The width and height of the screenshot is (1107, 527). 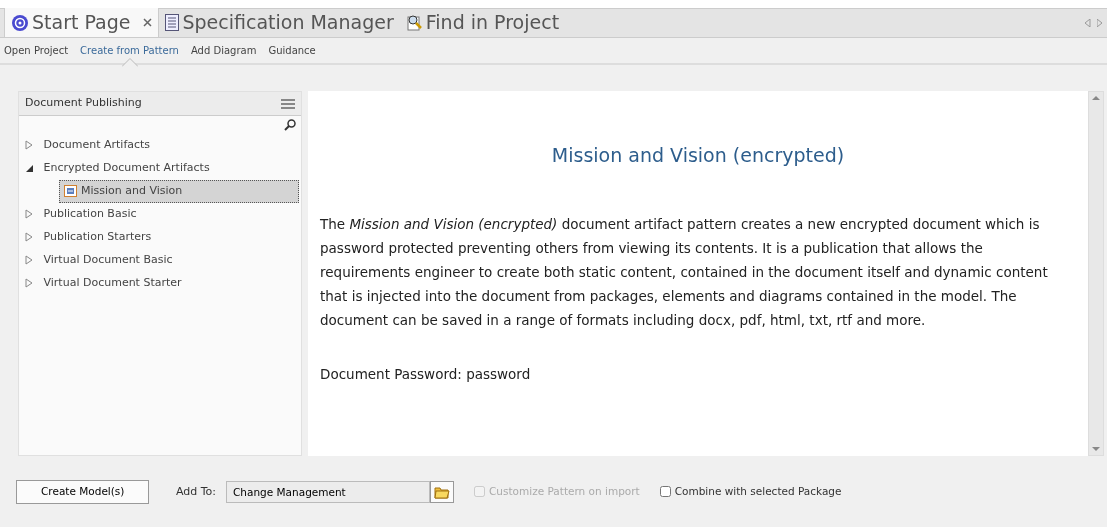 What do you see at coordinates (160, 283) in the screenshot?
I see `tree-item: Virtual Document Starter` at bounding box center [160, 283].